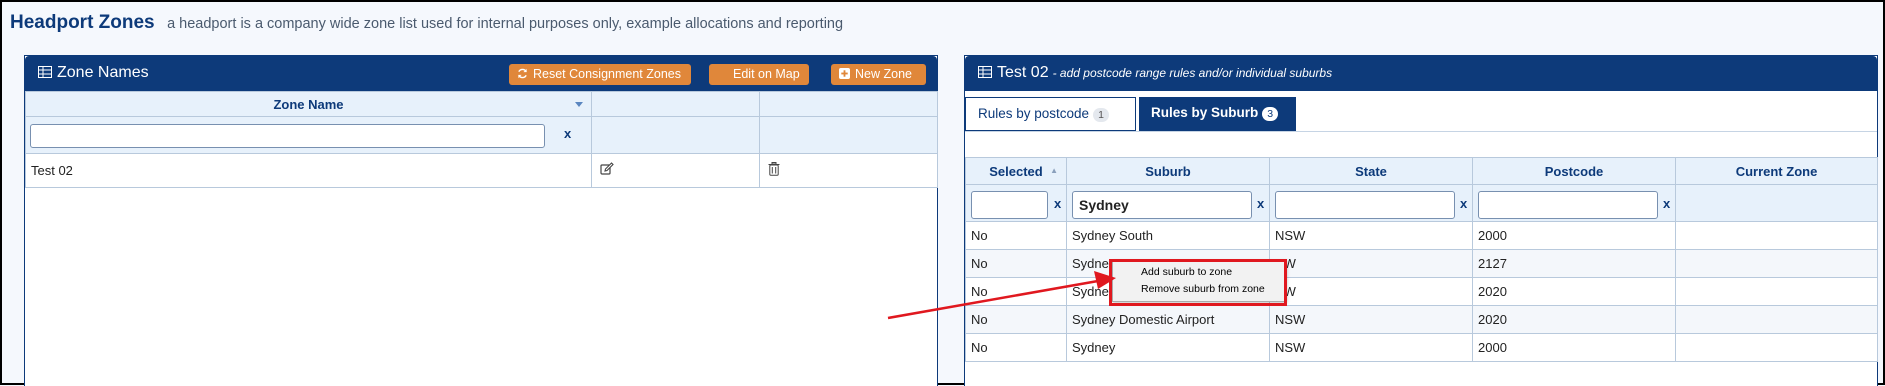  Describe the element at coordinates (722, 73) in the screenshot. I see `map-icon` at that location.